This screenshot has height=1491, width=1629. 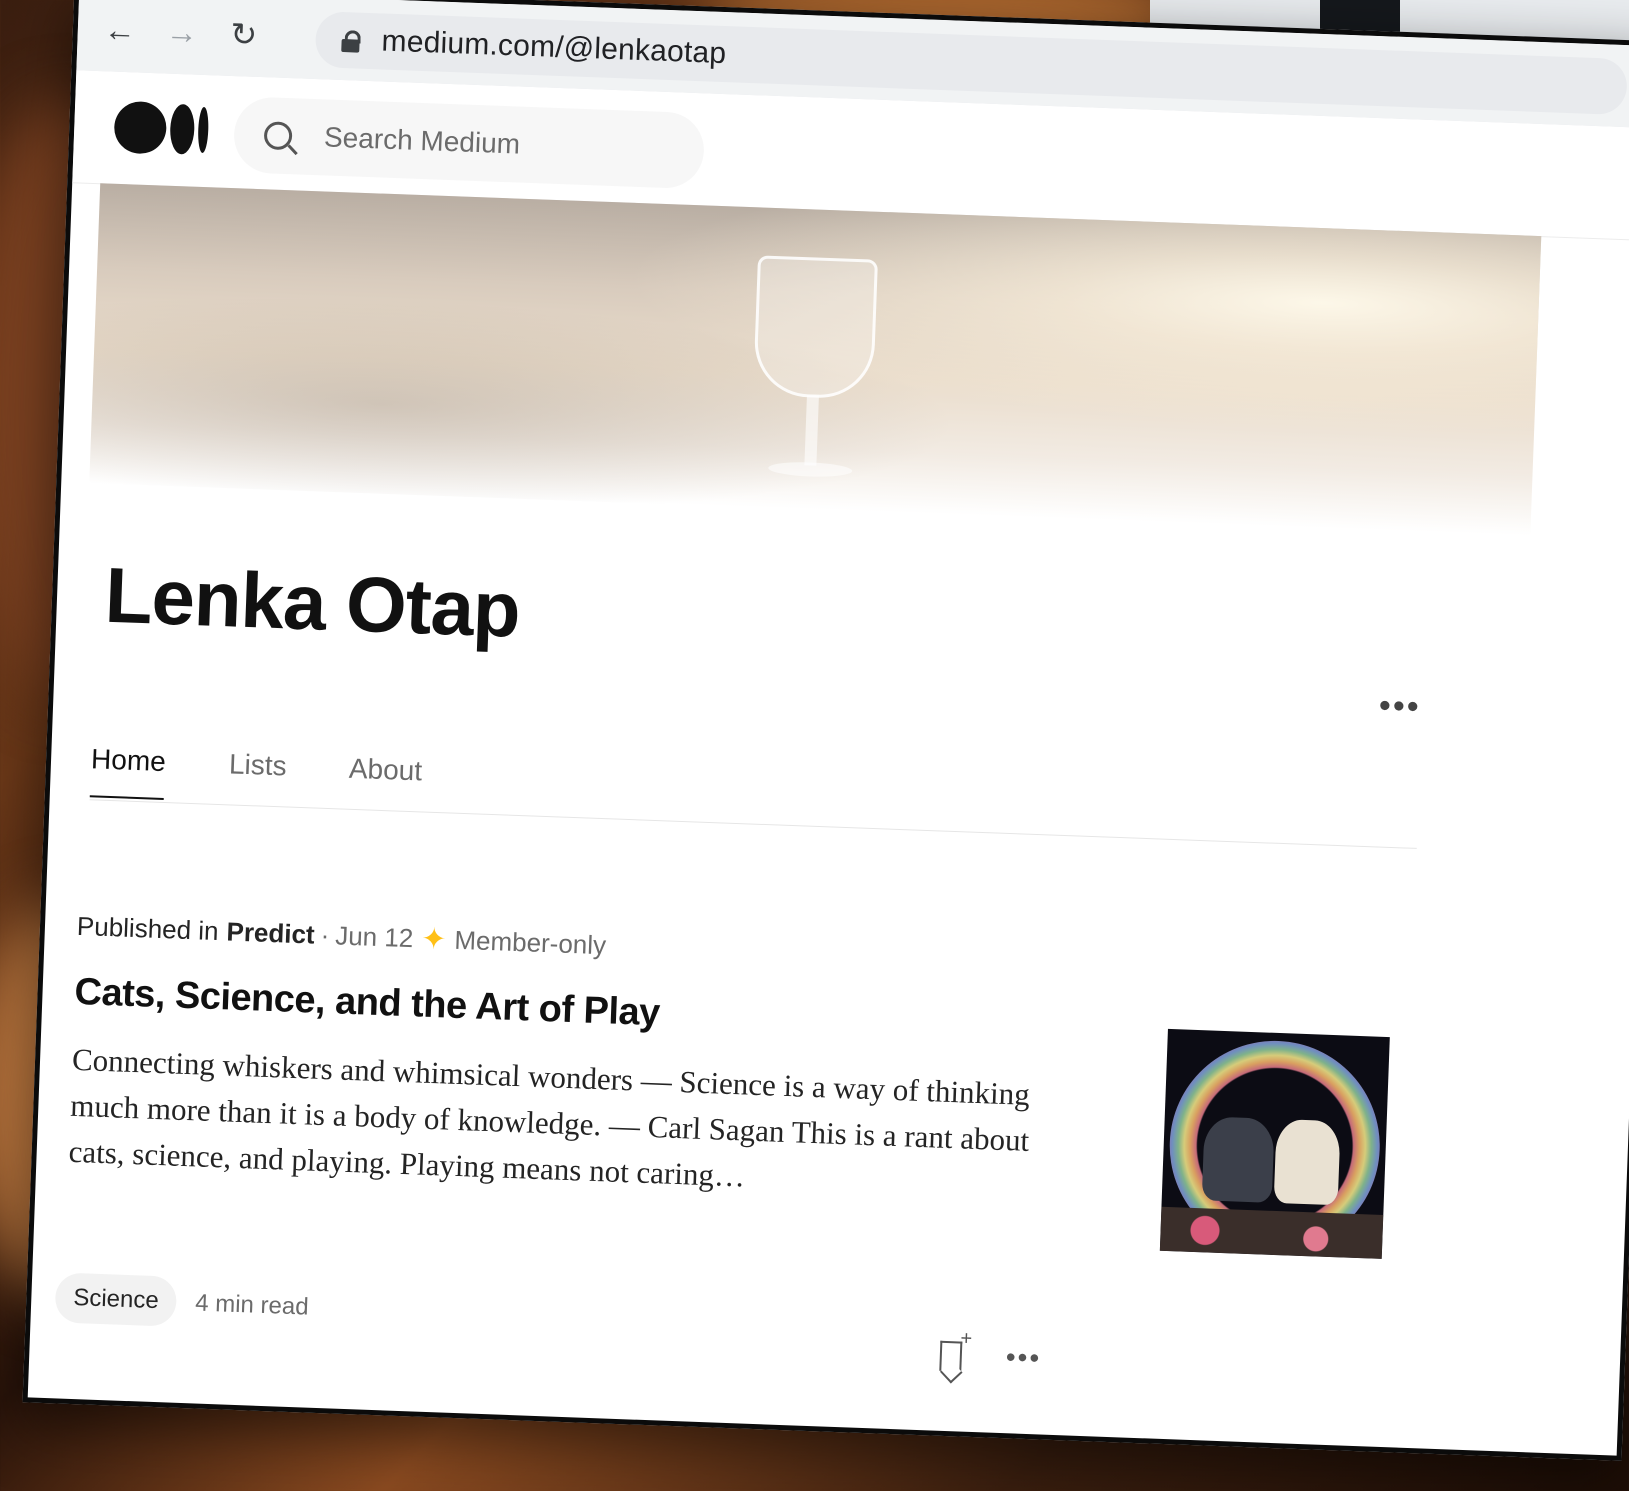 What do you see at coordinates (203, 130) in the screenshot?
I see `logo-bar` at bounding box center [203, 130].